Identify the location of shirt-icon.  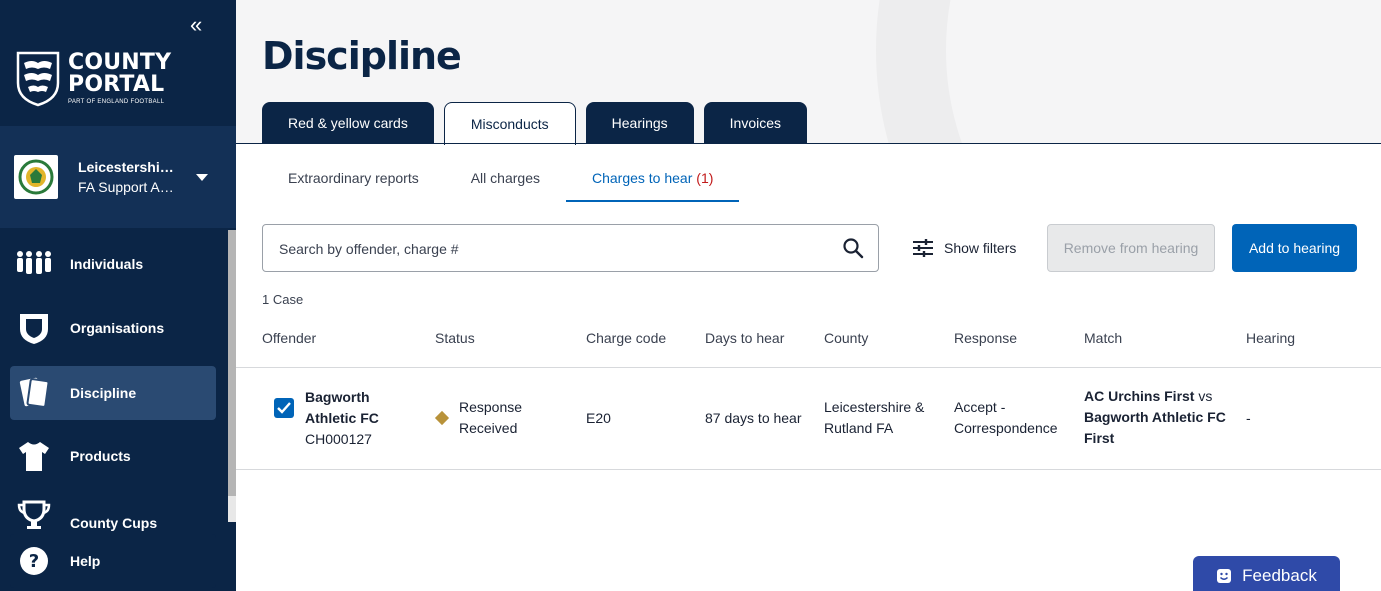
(34, 456).